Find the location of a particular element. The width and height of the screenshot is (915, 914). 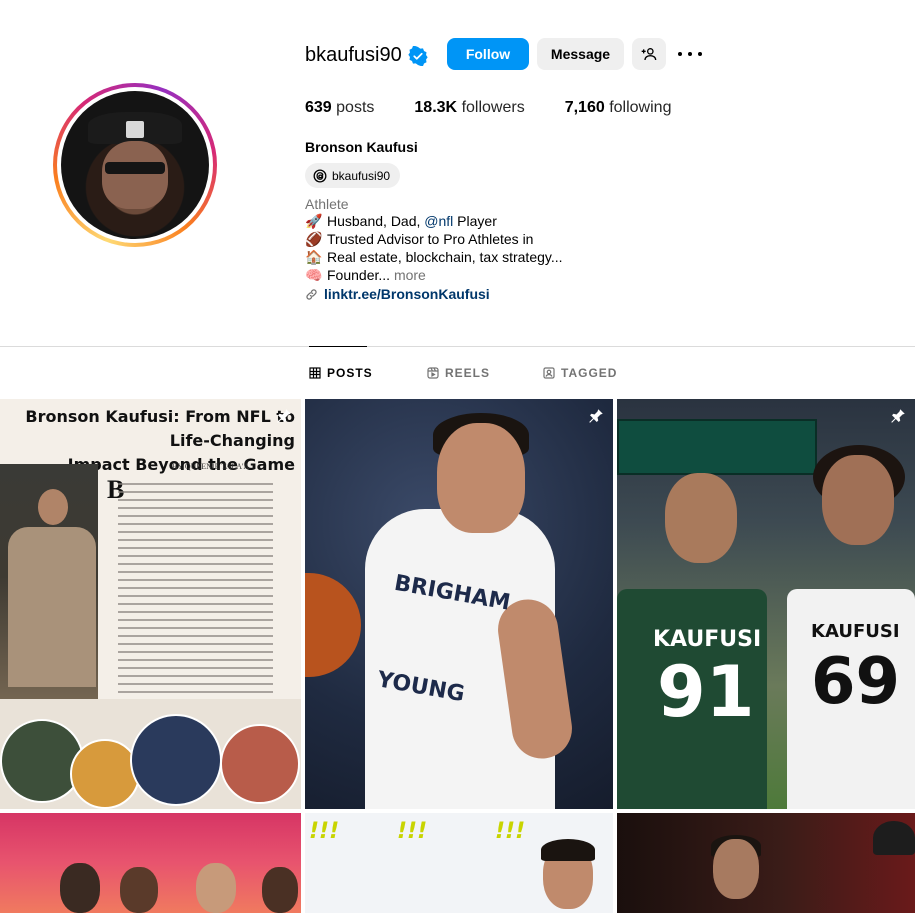

profile-link: linktr.ee/BronsonKaufusi is located at coordinates (397, 294).